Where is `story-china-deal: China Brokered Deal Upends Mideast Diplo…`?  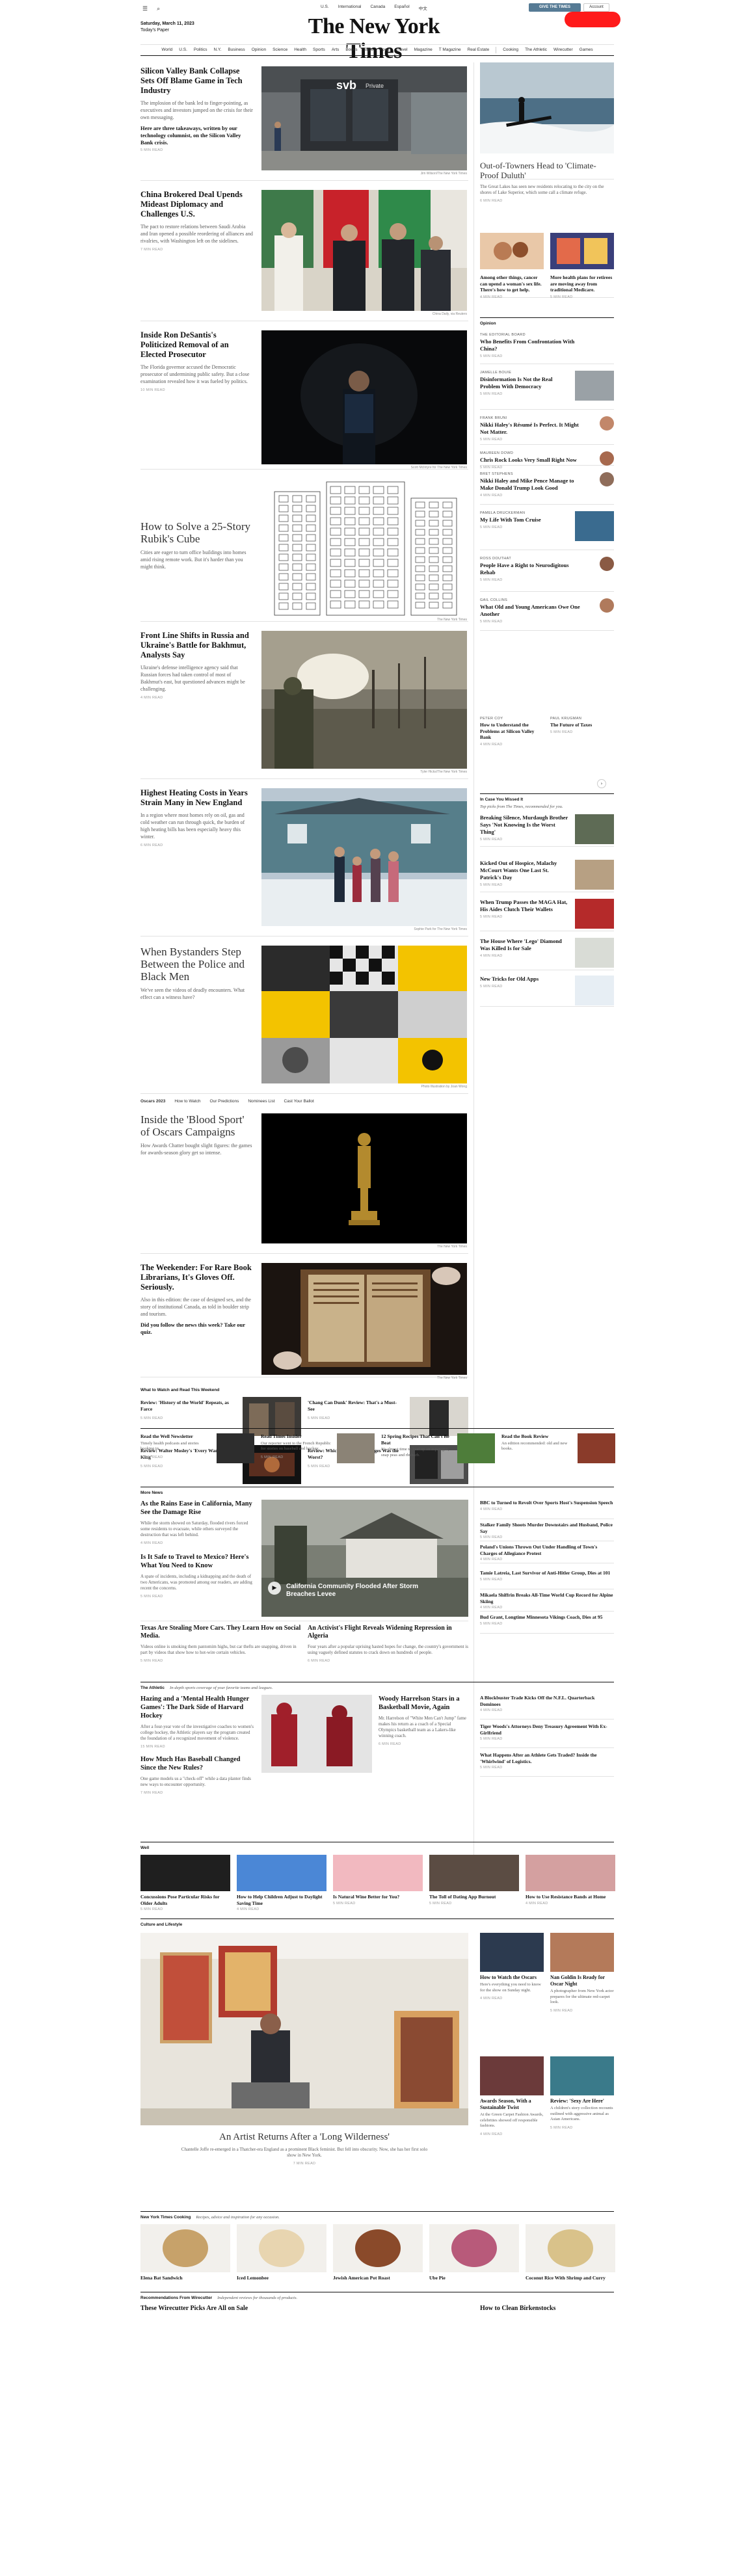 story-china-deal: China Brokered Deal Upends Mideast Diplo… is located at coordinates (304, 253).